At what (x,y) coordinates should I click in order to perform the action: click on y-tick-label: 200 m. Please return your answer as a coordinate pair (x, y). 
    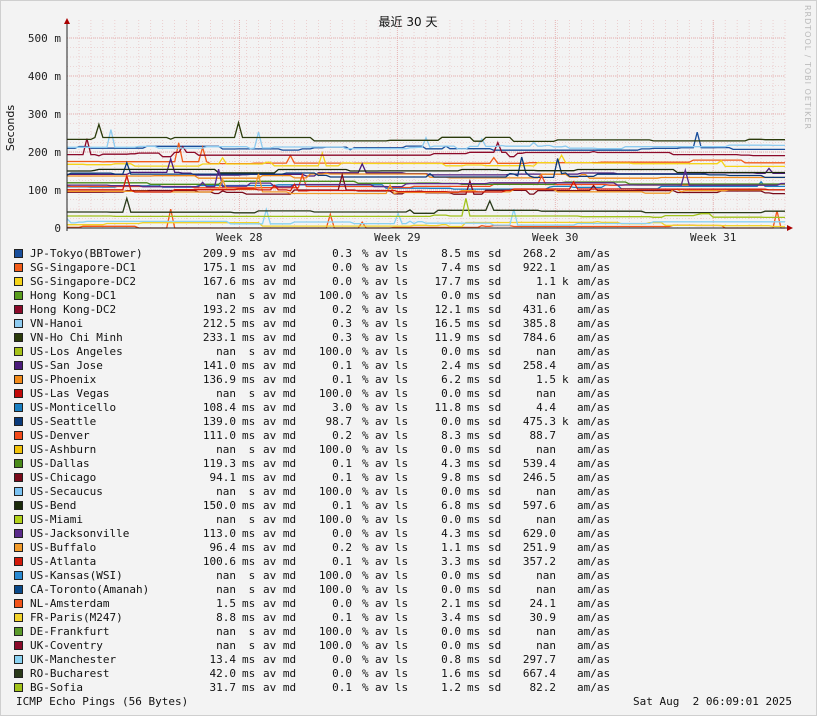
    Looking at the image, I should click on (44, 152).